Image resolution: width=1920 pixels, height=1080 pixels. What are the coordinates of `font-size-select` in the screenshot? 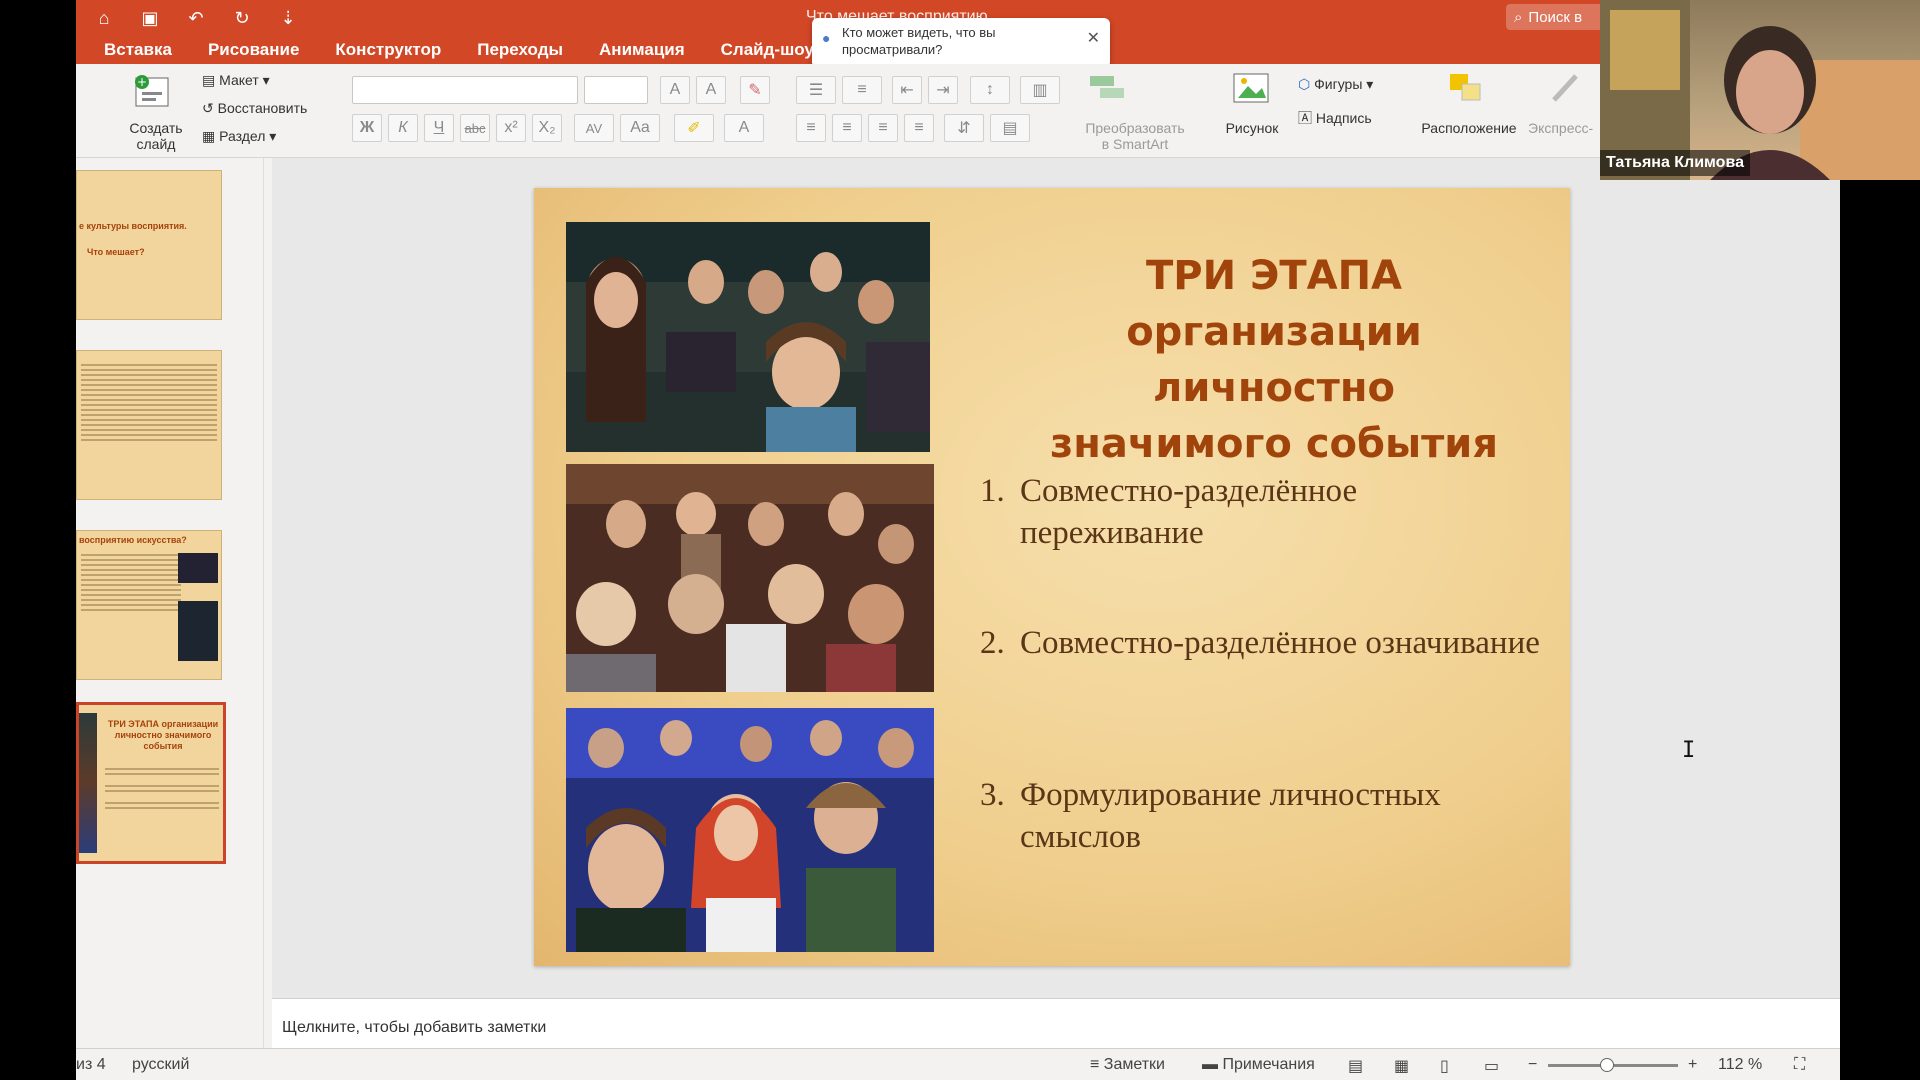 It's located at (616, 90).